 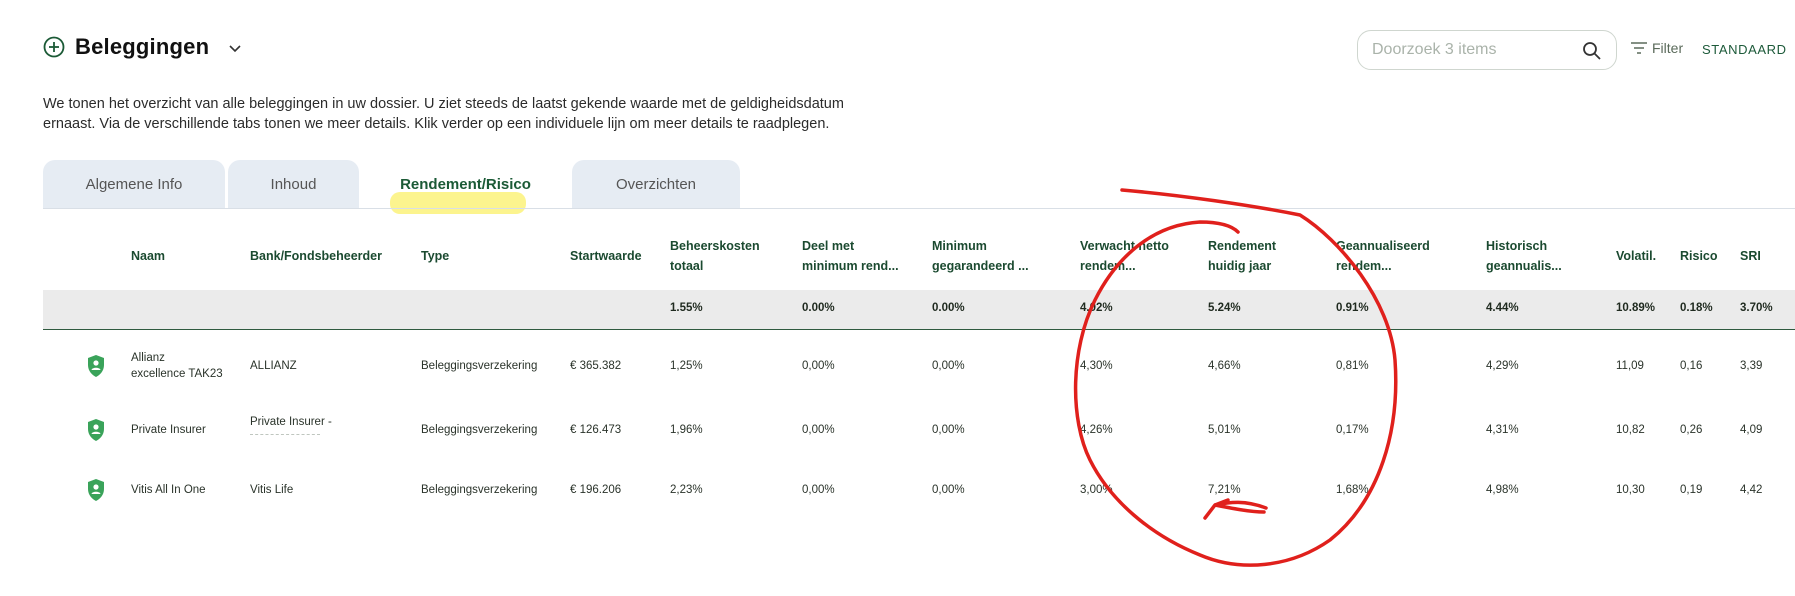 I want to click on summary-deel: 0.00%, so click(x=818, y=308).